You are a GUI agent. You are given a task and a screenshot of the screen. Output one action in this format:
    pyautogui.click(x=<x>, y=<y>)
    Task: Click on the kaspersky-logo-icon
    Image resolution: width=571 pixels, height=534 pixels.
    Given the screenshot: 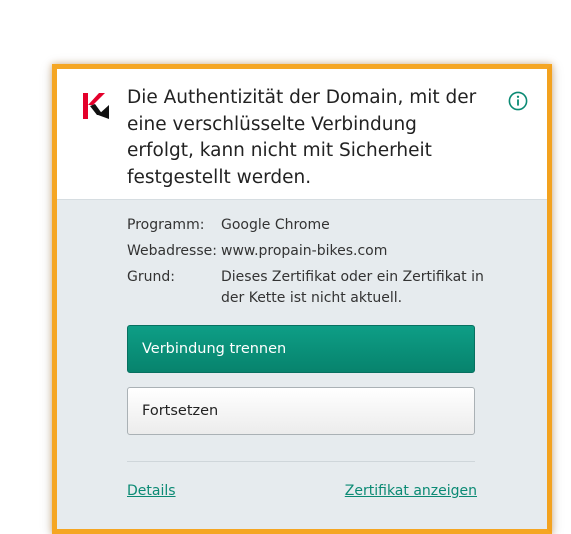 What is the action you would take?
    pyautogui.click(x=96, y=106)
    